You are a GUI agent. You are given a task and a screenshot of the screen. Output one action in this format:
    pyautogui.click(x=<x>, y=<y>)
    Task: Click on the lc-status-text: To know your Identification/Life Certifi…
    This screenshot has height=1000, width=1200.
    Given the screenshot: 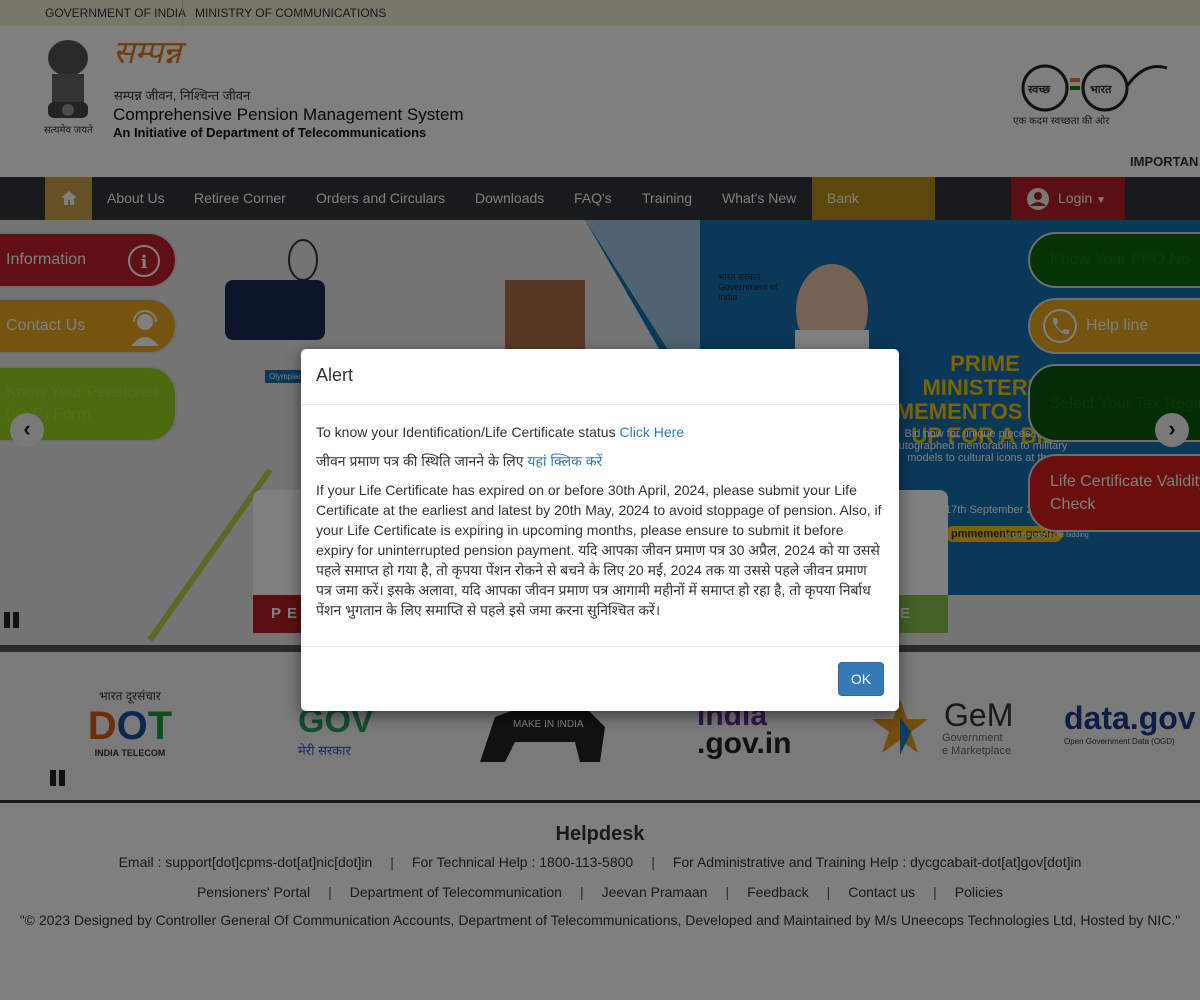 What is the action you would take?
    pyautogui.click(x=468, y=432)
    